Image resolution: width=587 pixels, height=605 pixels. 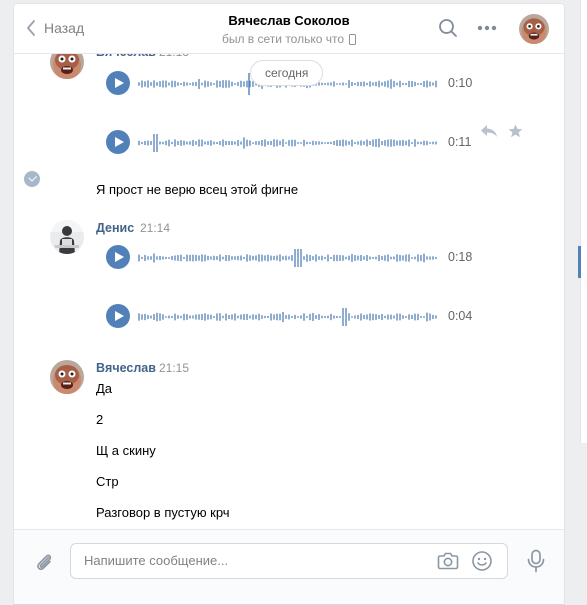 I want to click on microphone-icon, so click(x=536, y=561).